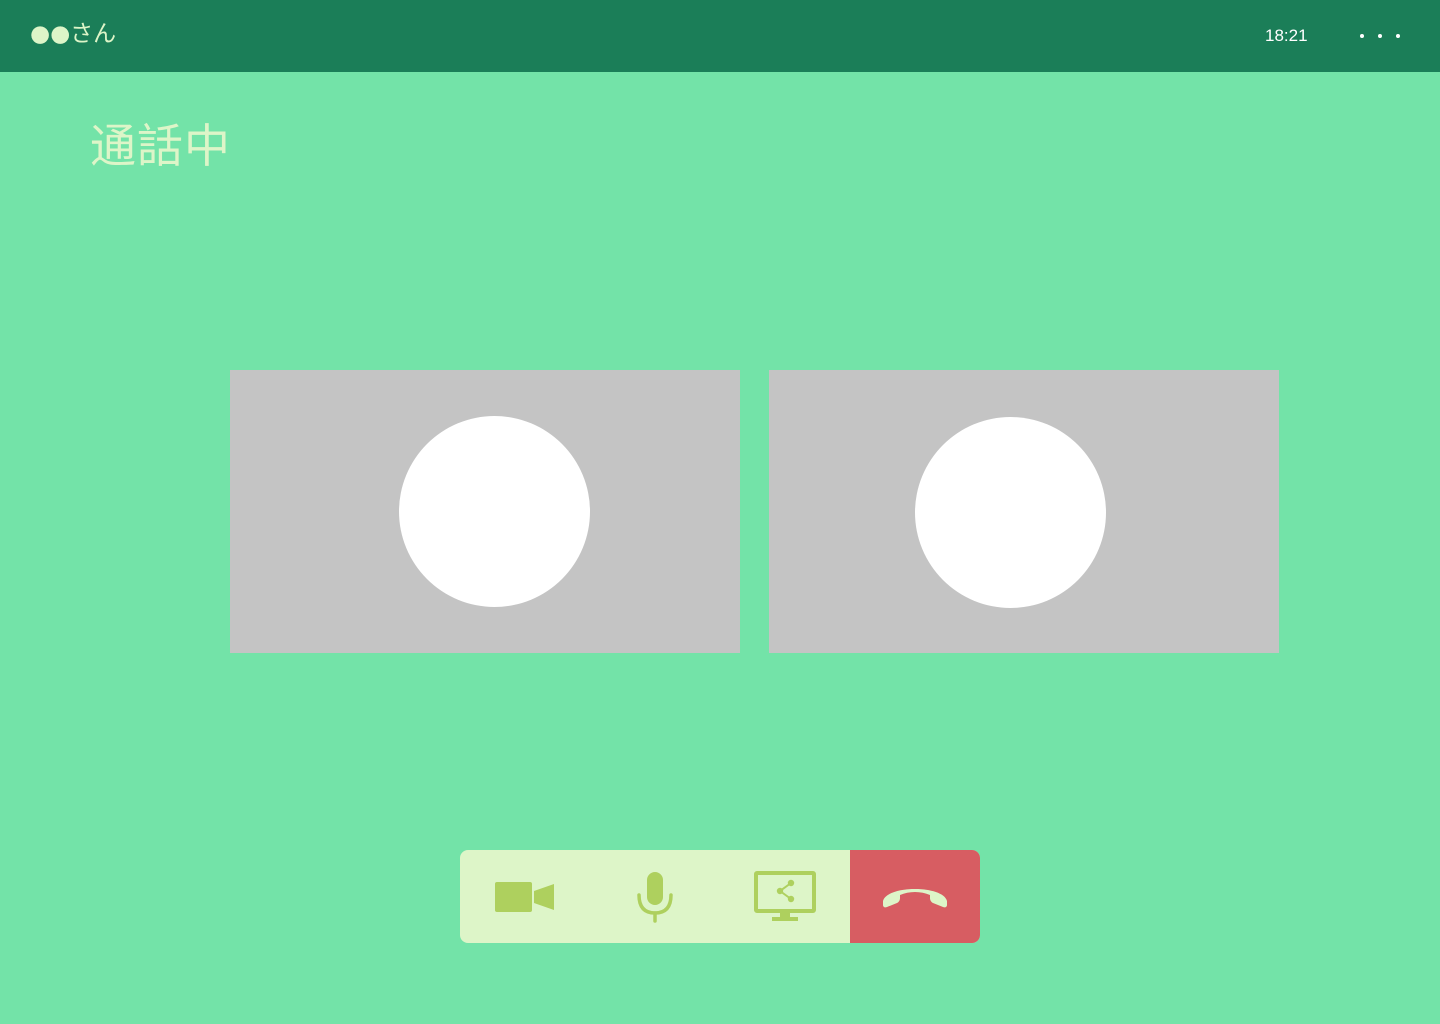  I want to click on clock-time: 18:21, so click(1286, 35).